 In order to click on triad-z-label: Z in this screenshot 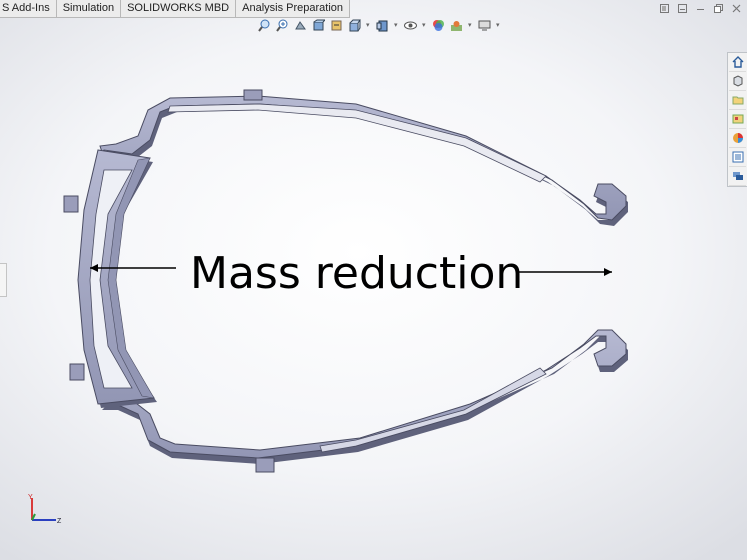, I will do `click(59, 521)`.